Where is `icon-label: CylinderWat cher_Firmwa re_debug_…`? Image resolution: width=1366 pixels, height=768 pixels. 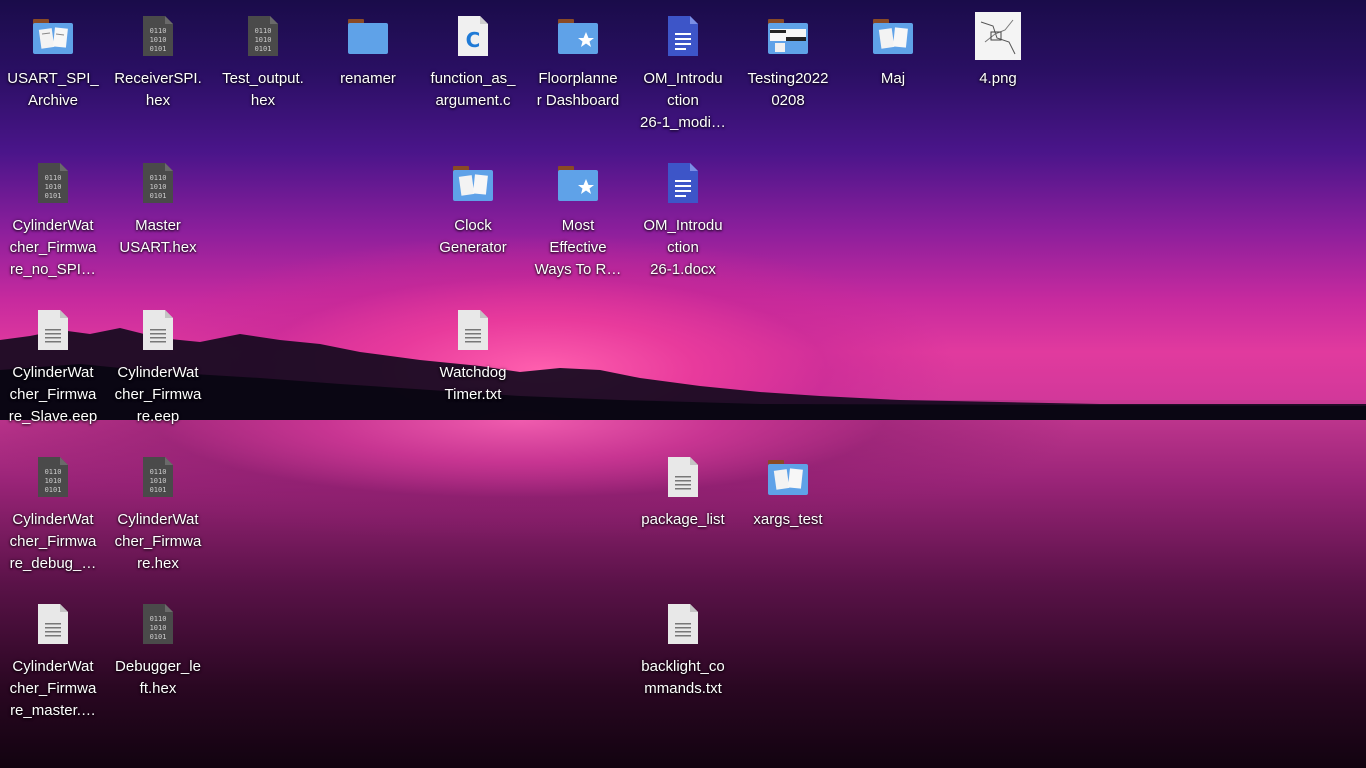 icon-label: CylinderWat cher_Firmwa re_debug_… is located at coordinates (53, 541).